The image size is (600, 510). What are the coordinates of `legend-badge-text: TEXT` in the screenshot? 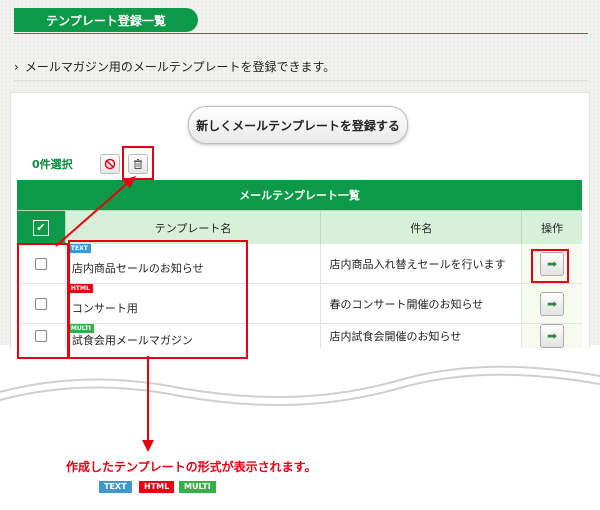 It's located at (115, 487).